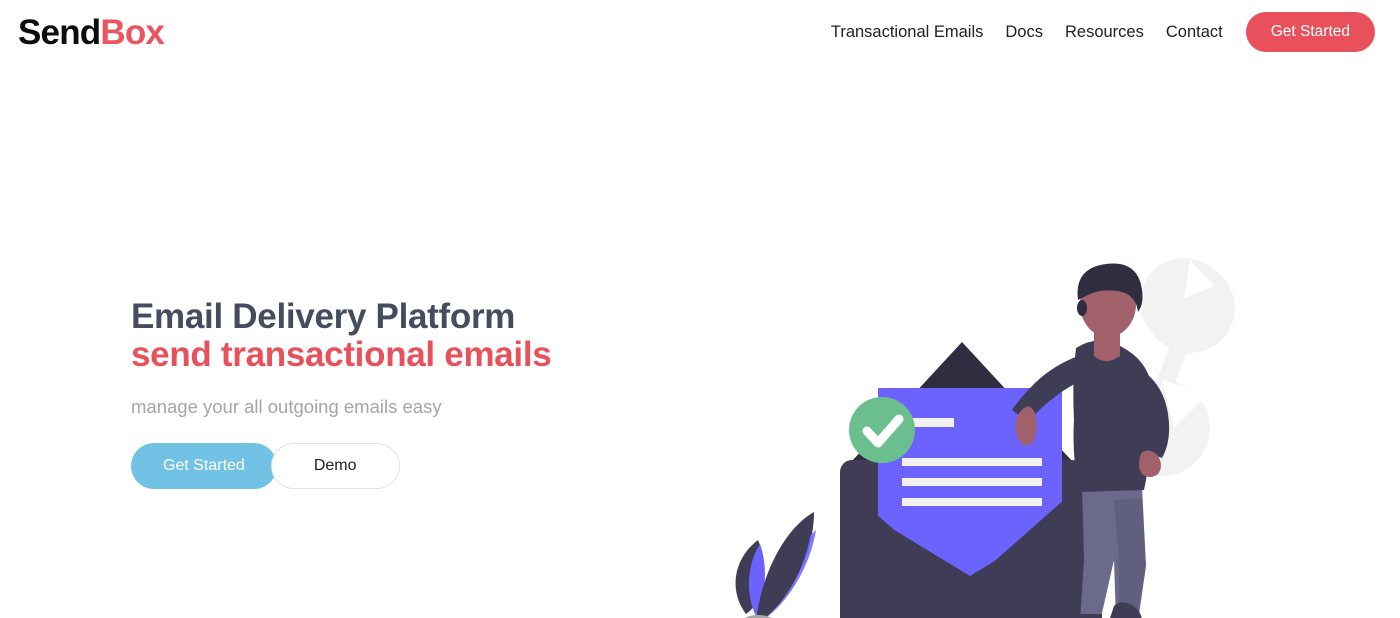  I want to click on logo-text-box: Box, so click(132, 32).